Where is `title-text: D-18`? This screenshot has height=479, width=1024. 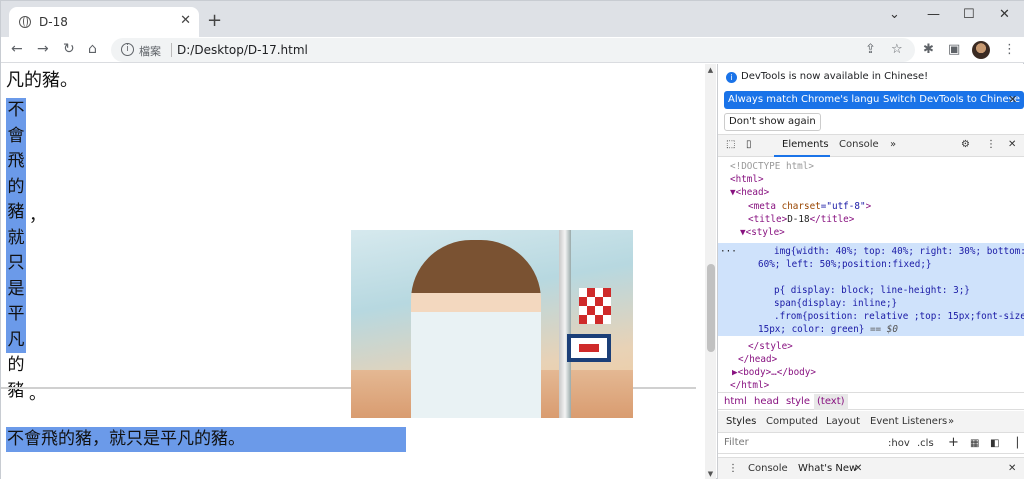
title-text: D-18 is located at coordinates (798, 219).